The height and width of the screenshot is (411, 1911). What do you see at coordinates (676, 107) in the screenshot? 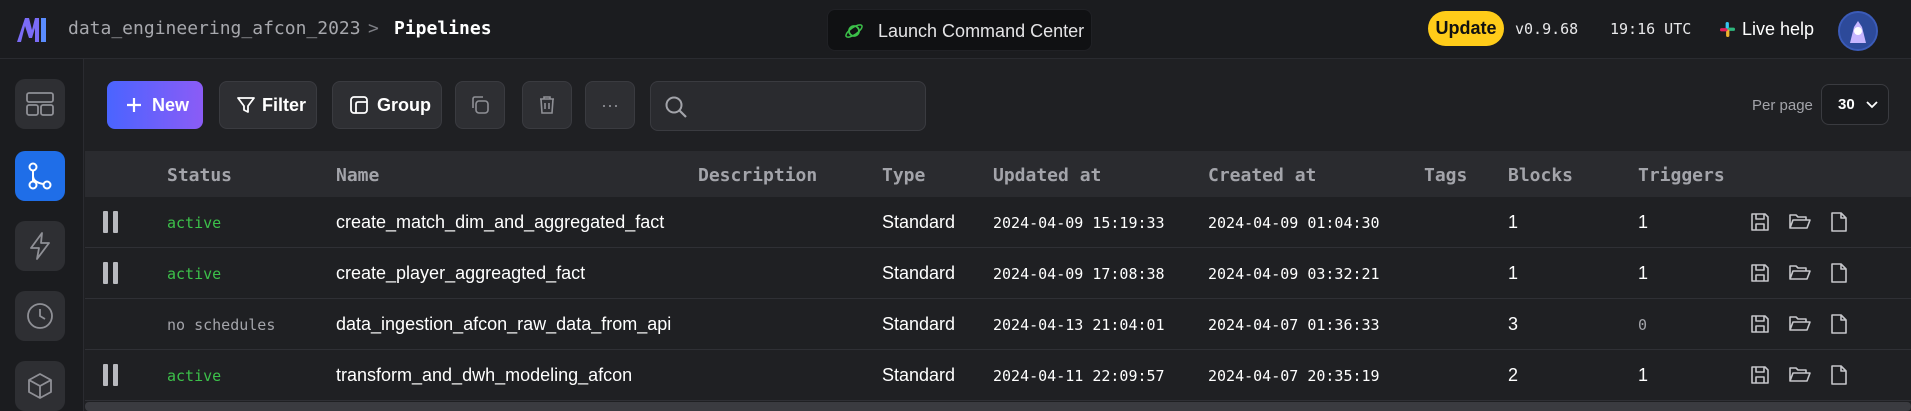
I see `search-icon` at bounding box center [676, 107].